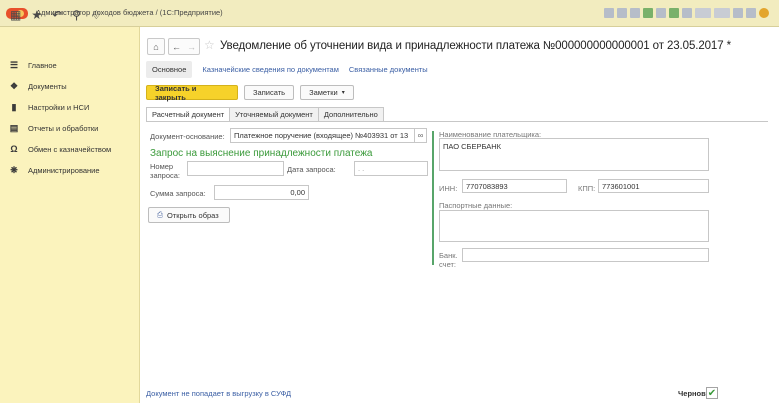 The image size is (779, 403). I want to click on draft-checkbox: ✔, so click(712, 393).